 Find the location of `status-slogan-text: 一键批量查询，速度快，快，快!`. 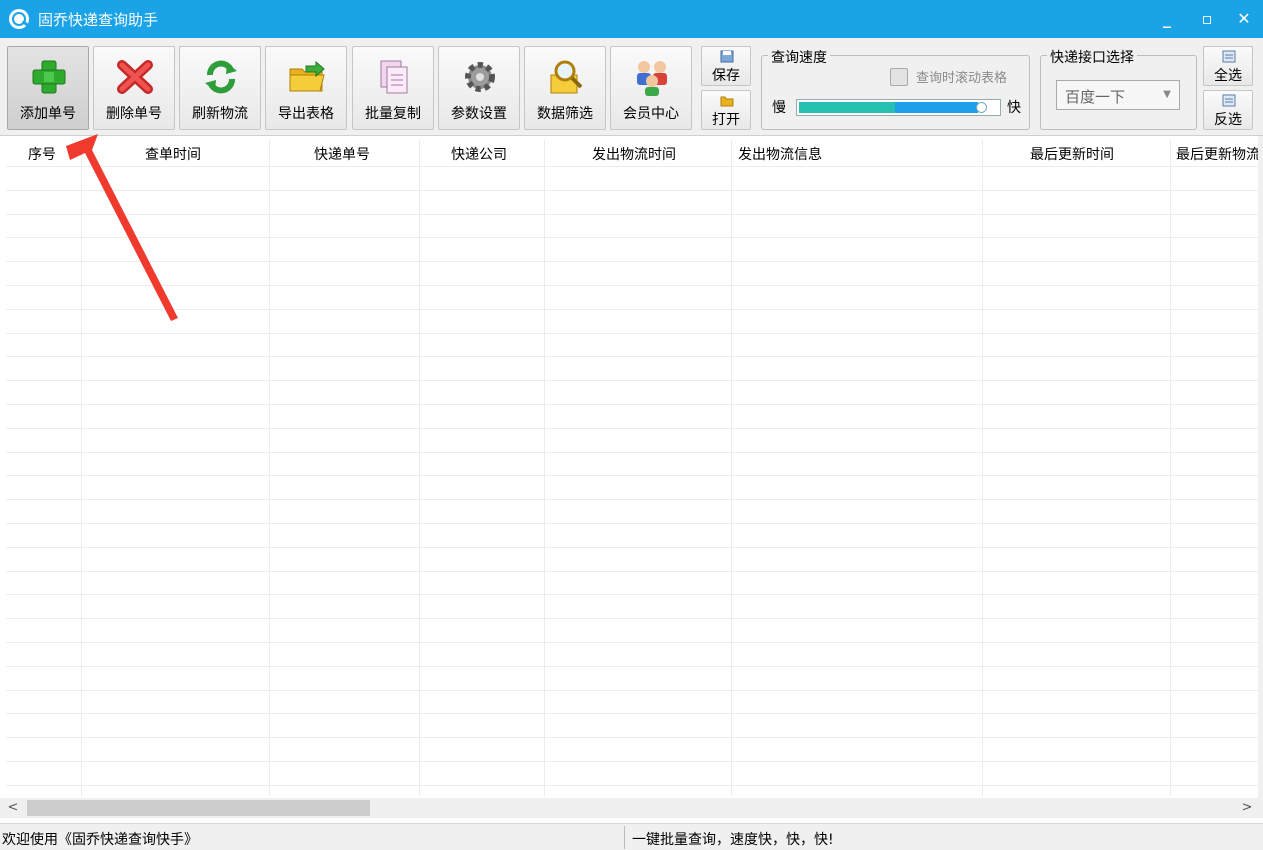

status-slogan-text: 一键批量查询，速度快，快，快! is located at coordinates (733, 840).